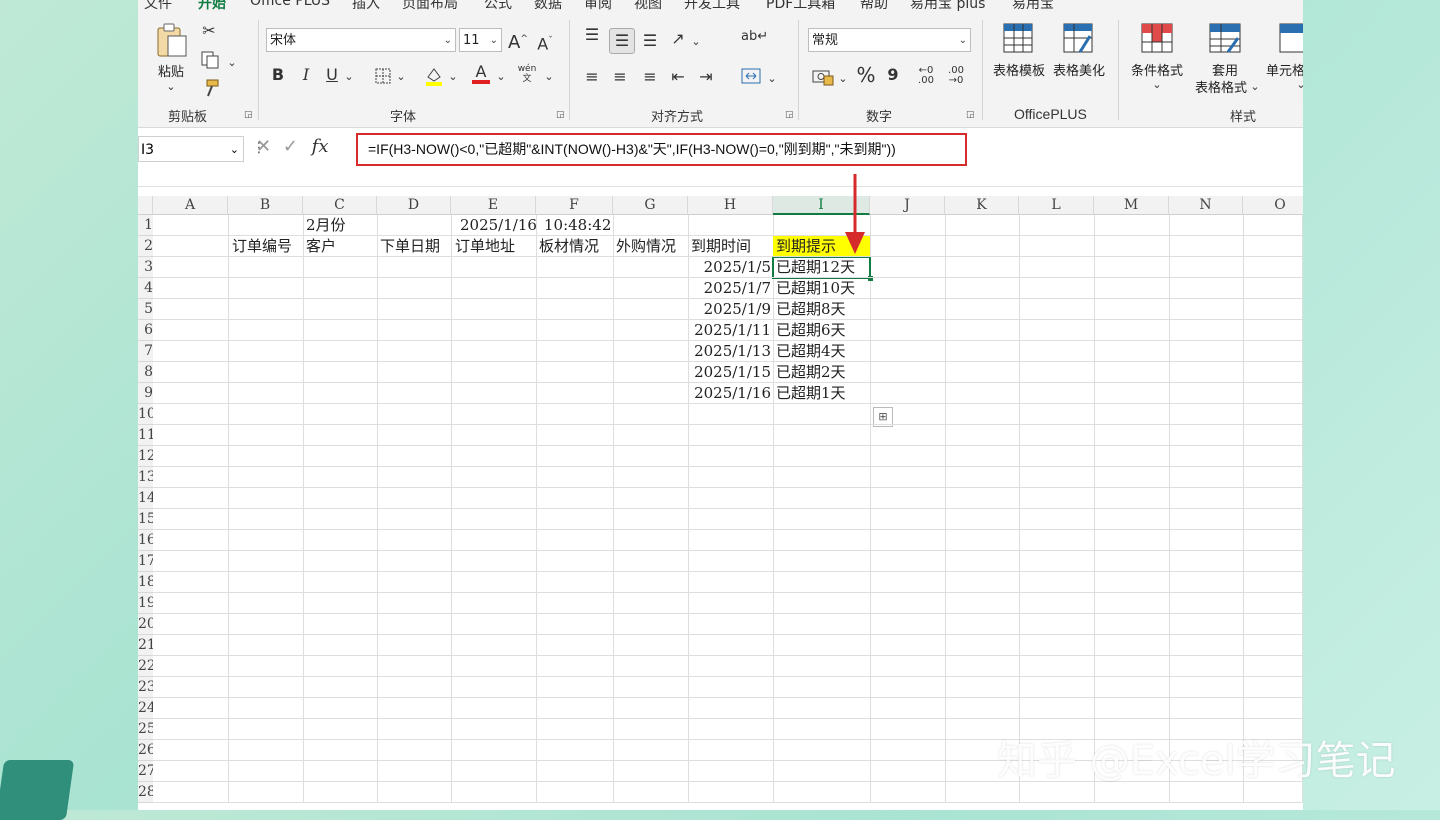  Describe the element at coordinates (1273, 205) in the screenshot. I see `column-header-o: O` at that location.